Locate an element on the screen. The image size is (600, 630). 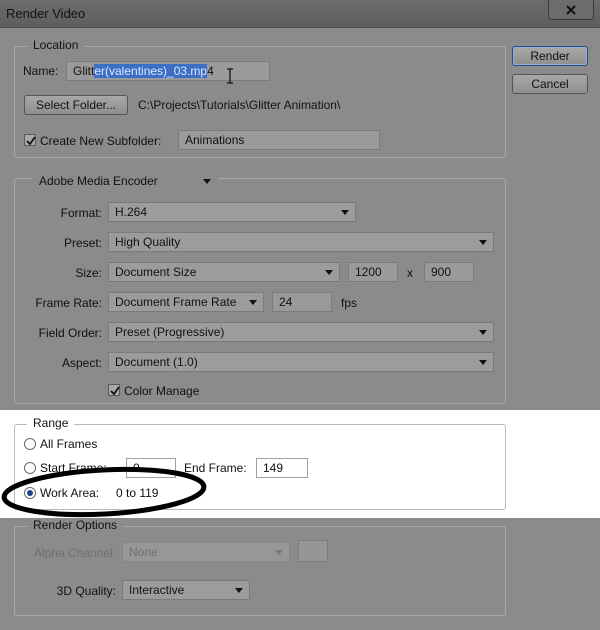
subfolder-input: Animations is located at coordinates (279, 140).